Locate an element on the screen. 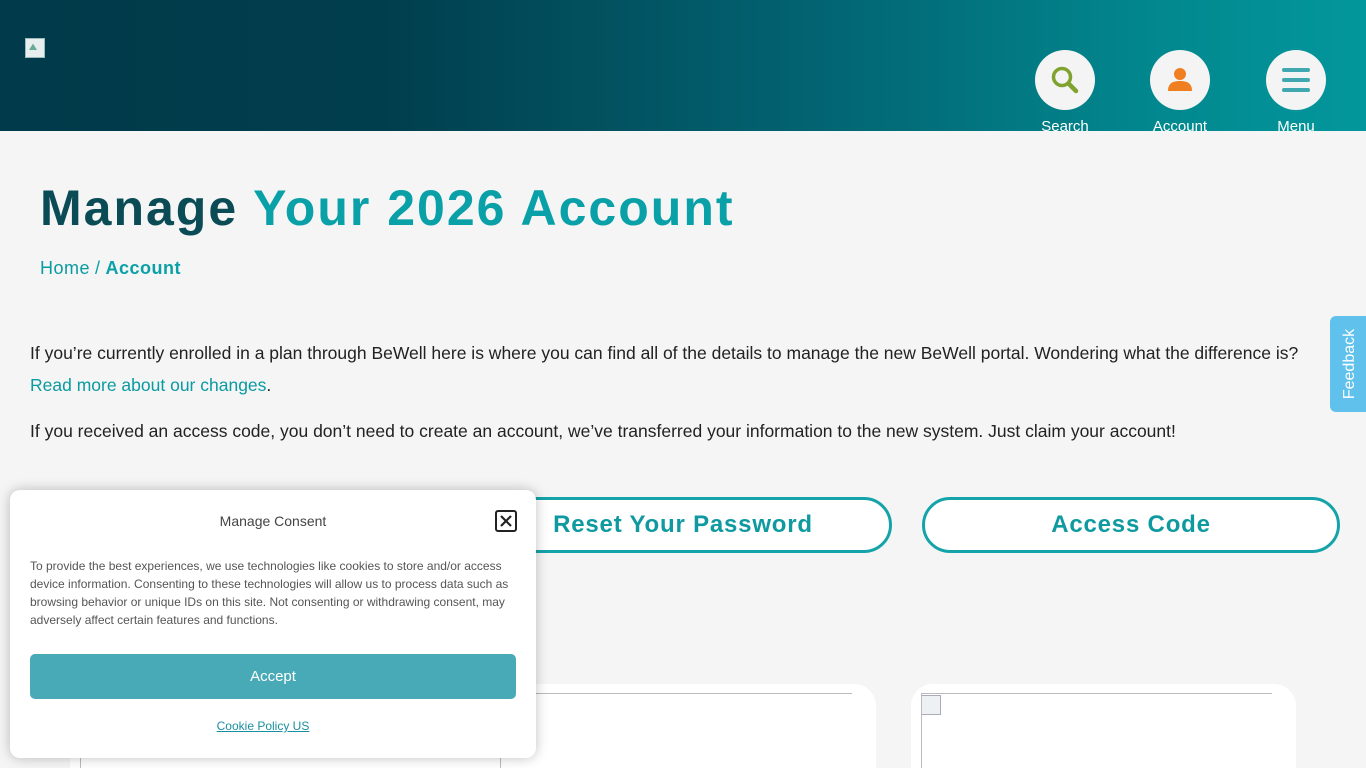 Image resolution: width=1366 pixels, height=768 pixels. card-border is located at coordinates (921, 731).